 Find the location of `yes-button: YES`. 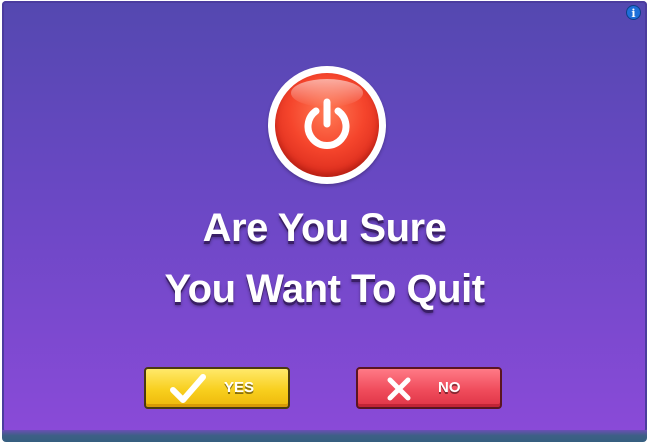

yes-button: YES is located at coordinates (217, 388).